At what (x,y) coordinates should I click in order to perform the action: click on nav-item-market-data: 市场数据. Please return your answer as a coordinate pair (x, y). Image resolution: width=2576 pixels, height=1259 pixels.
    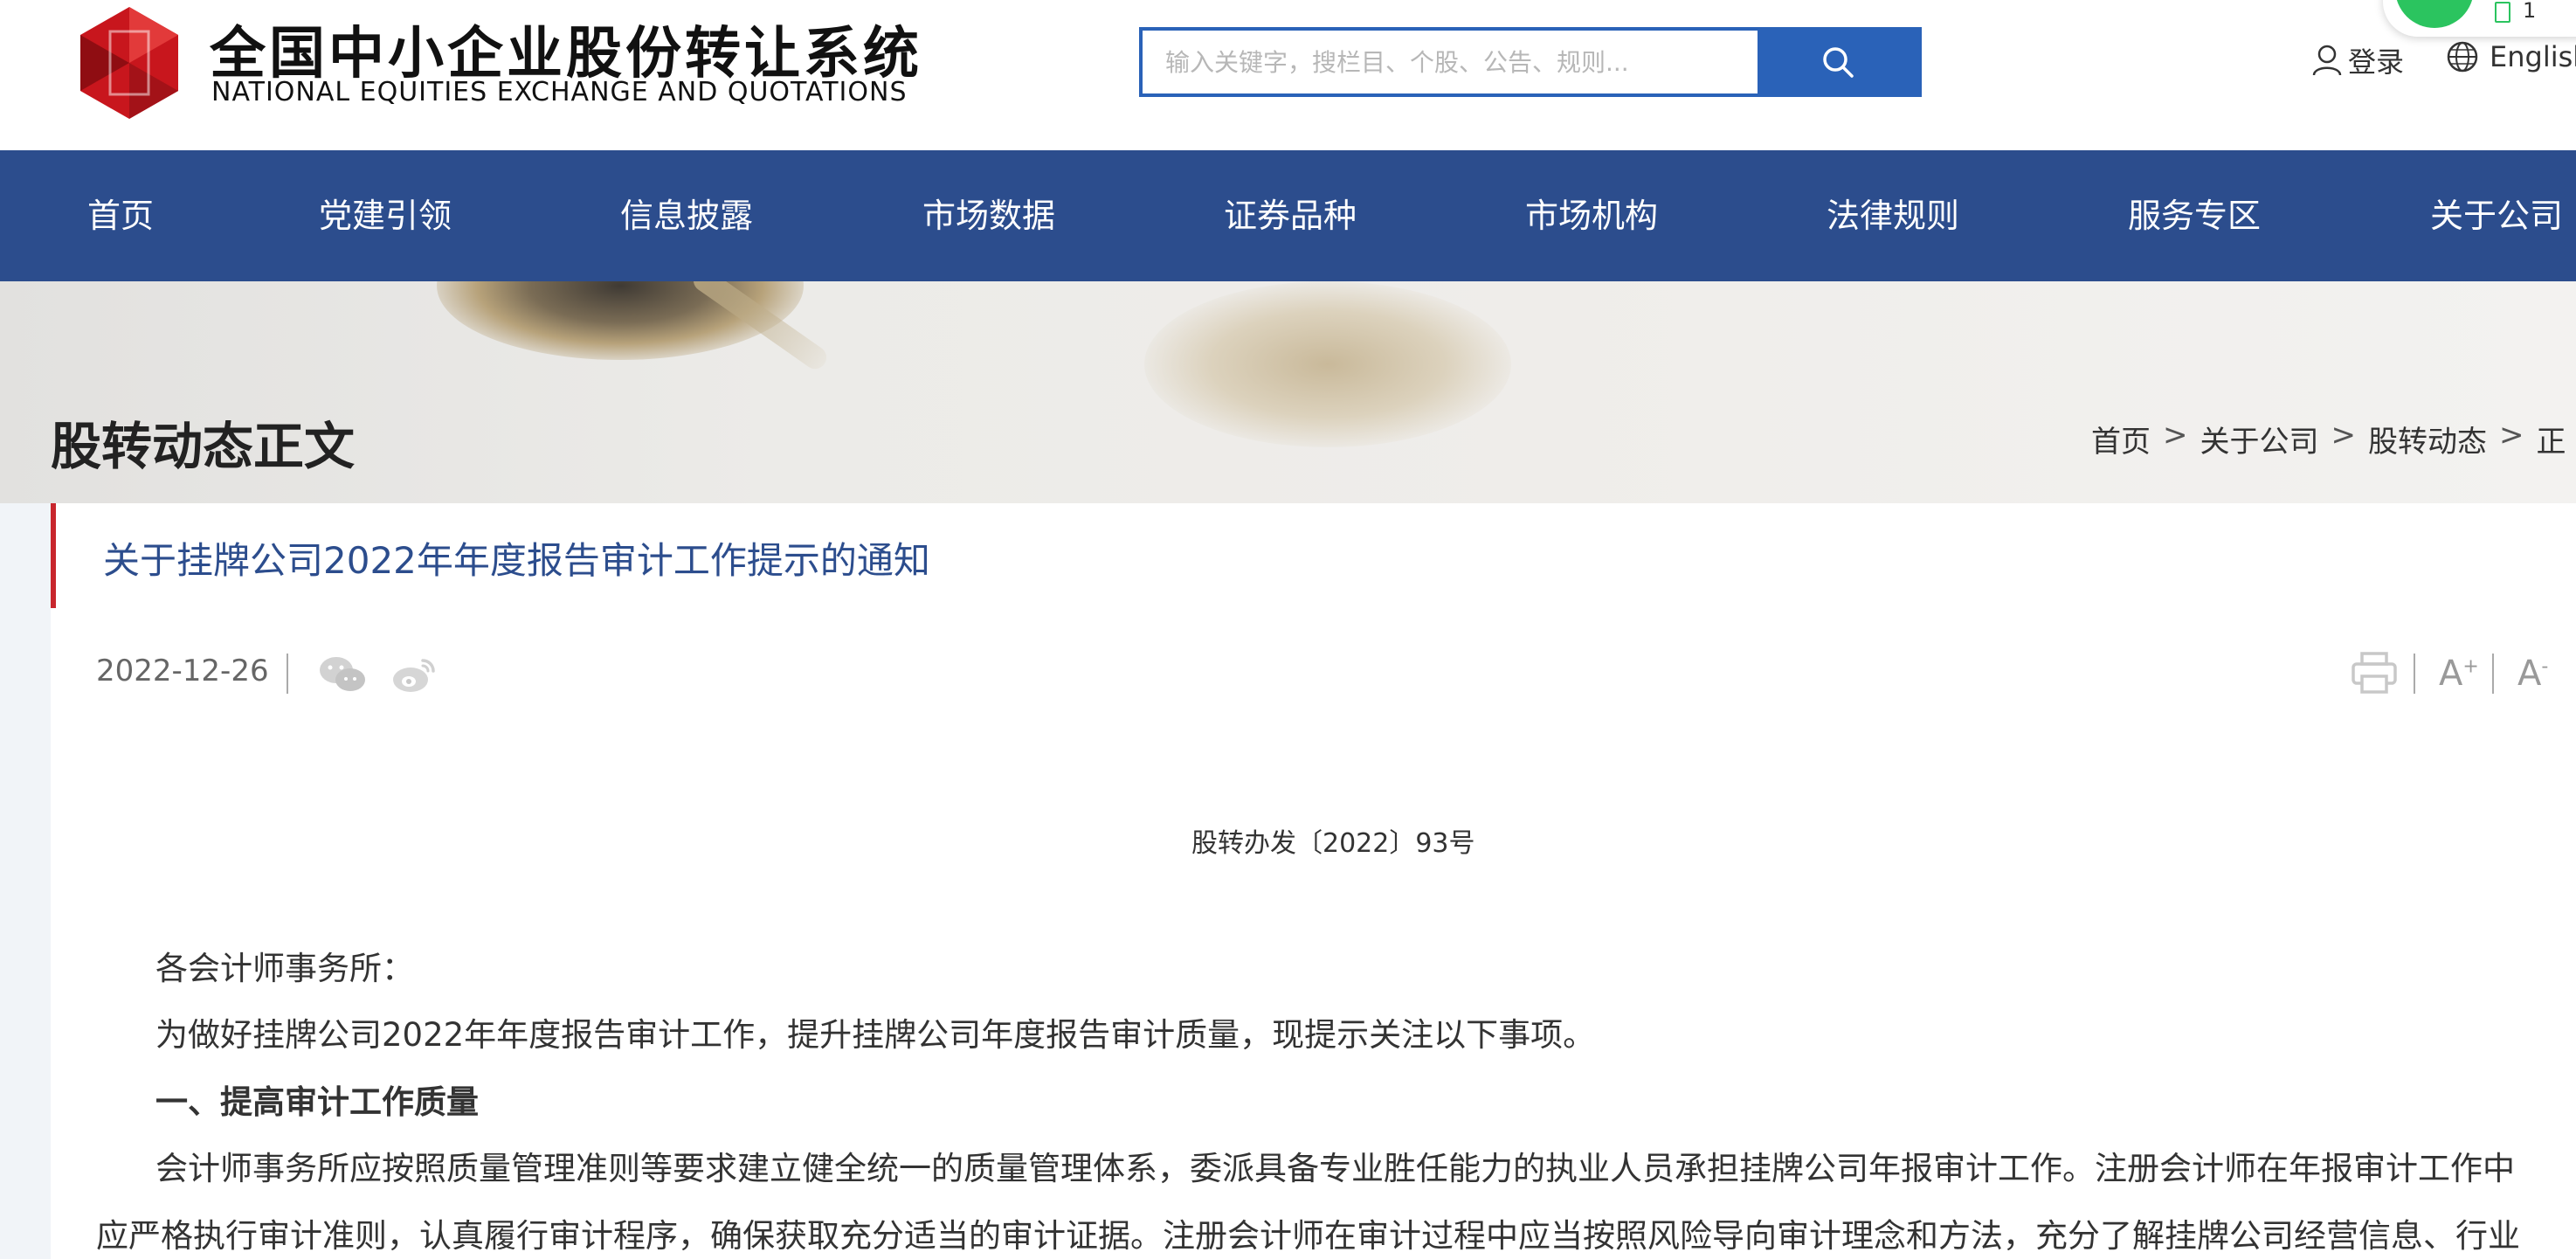
    Looking at the image, I should click on (988, 215).